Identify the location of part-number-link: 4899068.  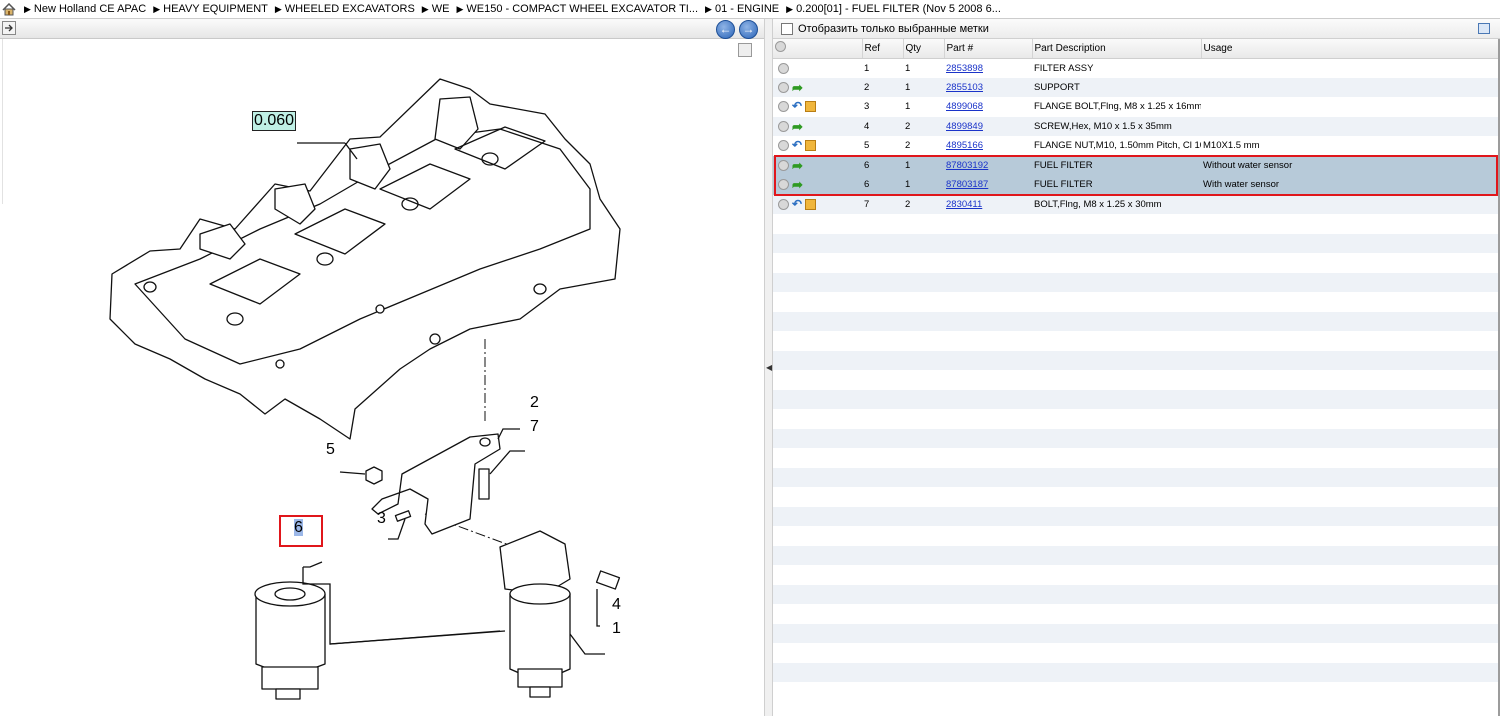
(964, 106).